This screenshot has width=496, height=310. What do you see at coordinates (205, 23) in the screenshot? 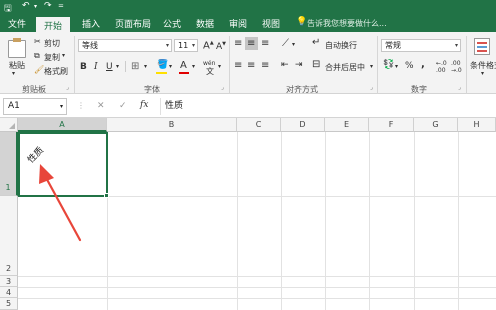
I see `tab-data: 数据` at bounding box center [205, 23].